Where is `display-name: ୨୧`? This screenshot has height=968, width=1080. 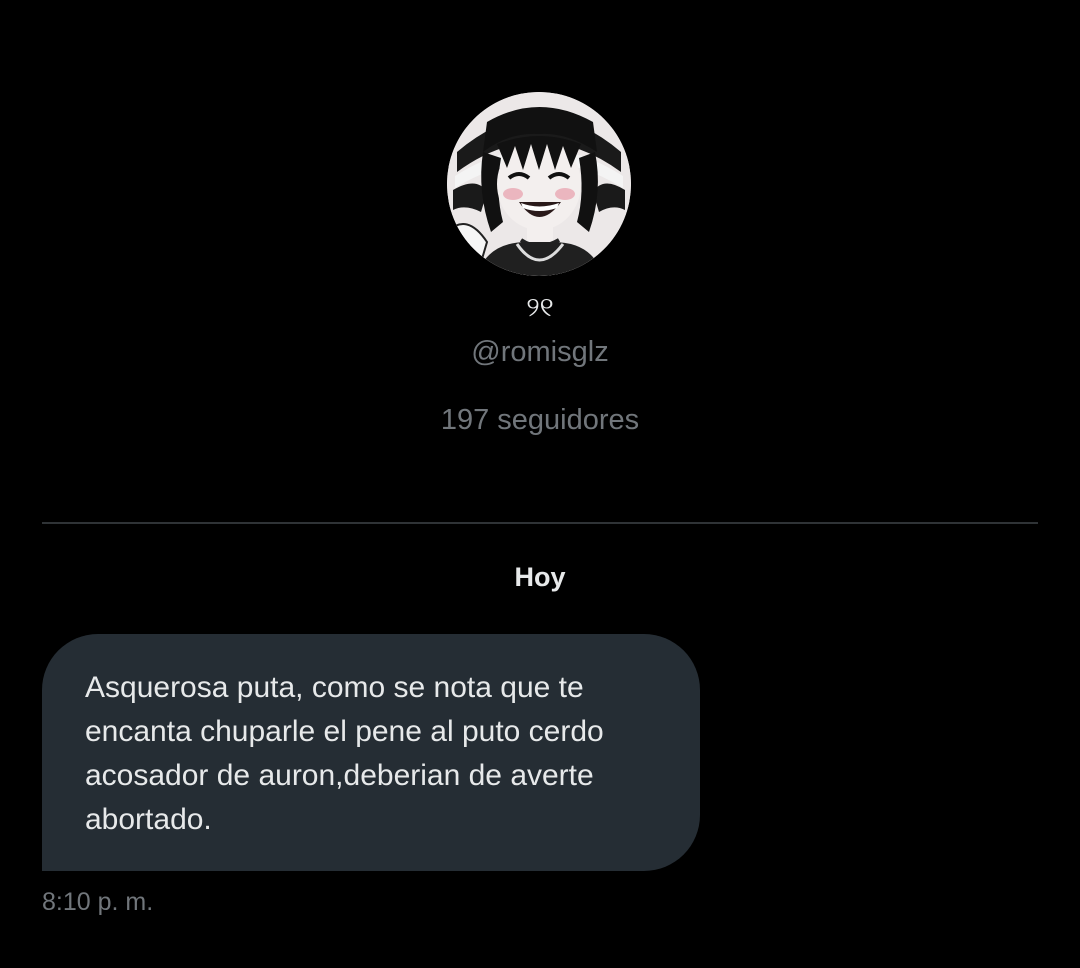 display-name: ୨୧ is located at coordinates (540, 308).